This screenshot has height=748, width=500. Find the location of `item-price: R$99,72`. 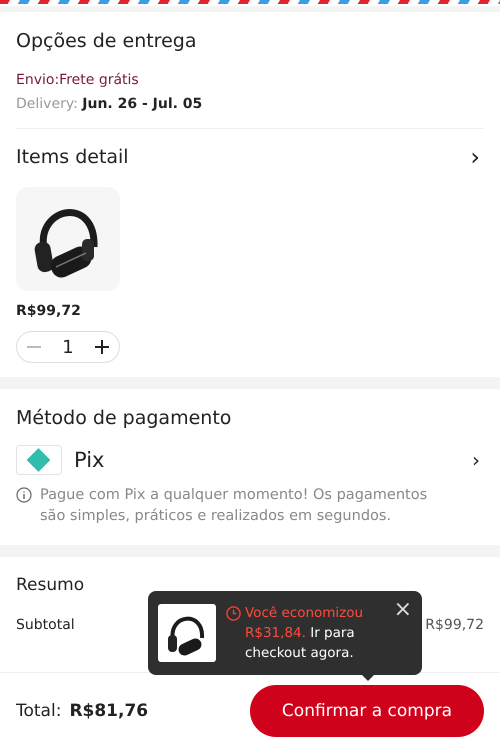

item-price: R$99,72 is located at coordinates (49, 311).